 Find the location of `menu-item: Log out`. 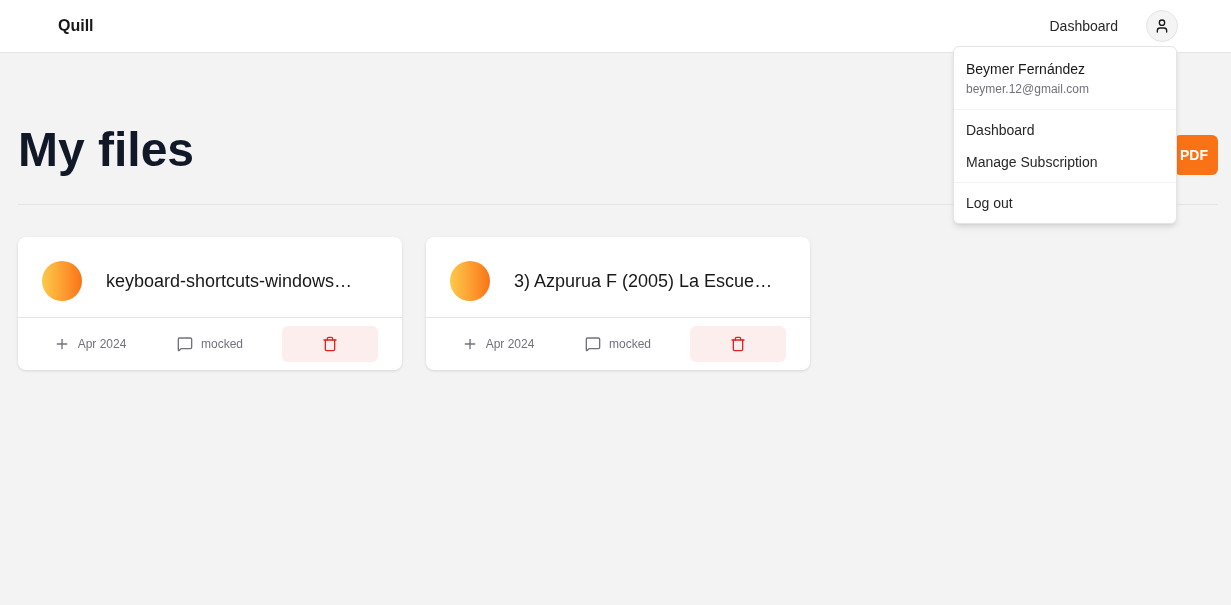

menu-item: Log out is located at coordinates (1065, 203).